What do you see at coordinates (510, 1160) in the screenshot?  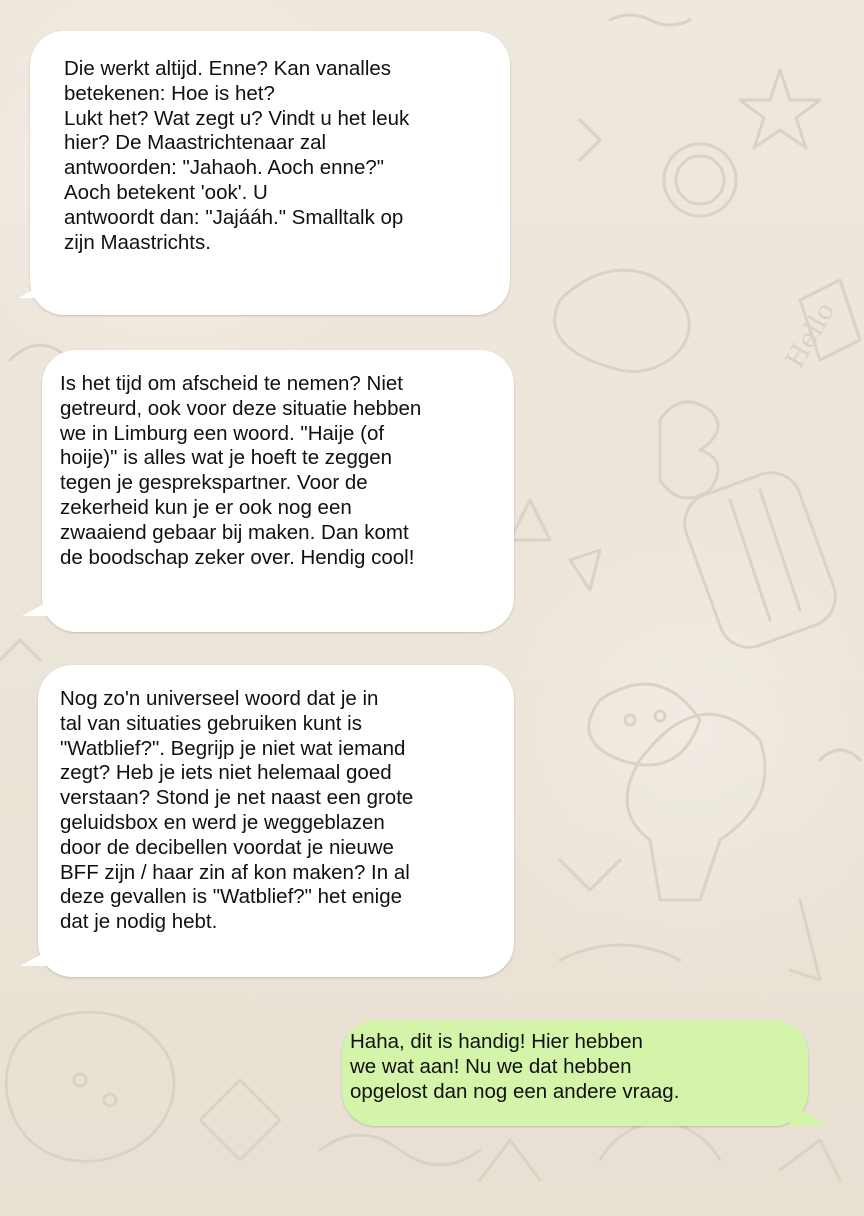 I see `doodle-peak-icon` at bounding box center [510, 1160].